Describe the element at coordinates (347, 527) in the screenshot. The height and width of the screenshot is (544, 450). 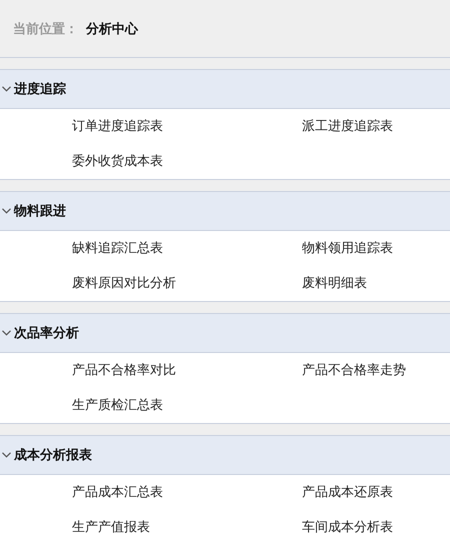
I see `report-link: 车间成本分析表` at that location.